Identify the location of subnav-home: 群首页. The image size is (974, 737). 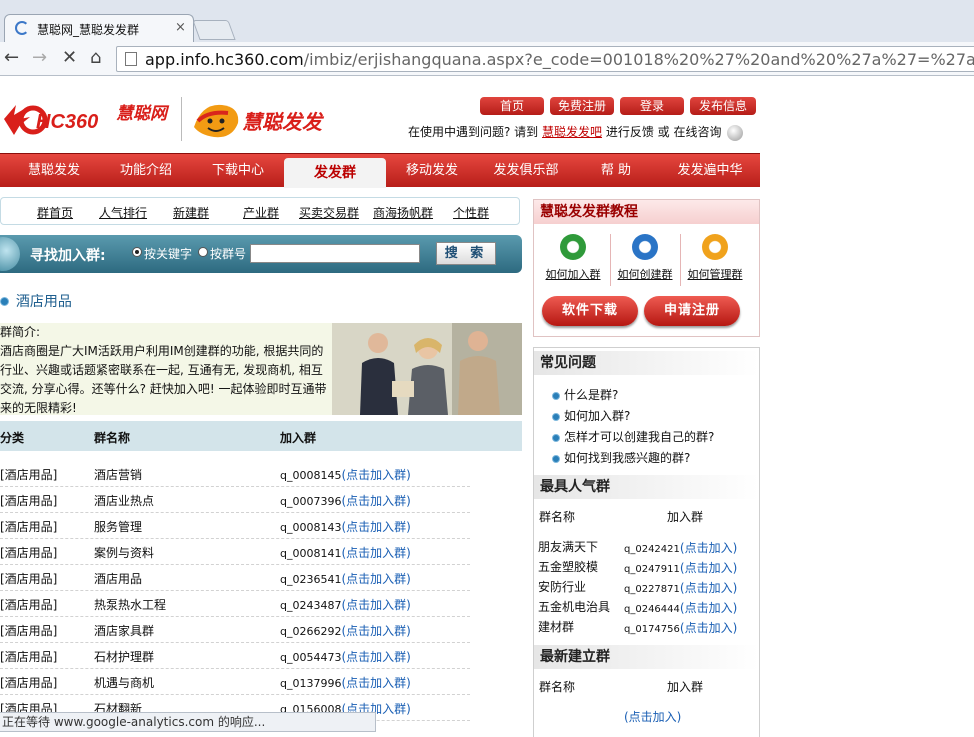
(55, 212).